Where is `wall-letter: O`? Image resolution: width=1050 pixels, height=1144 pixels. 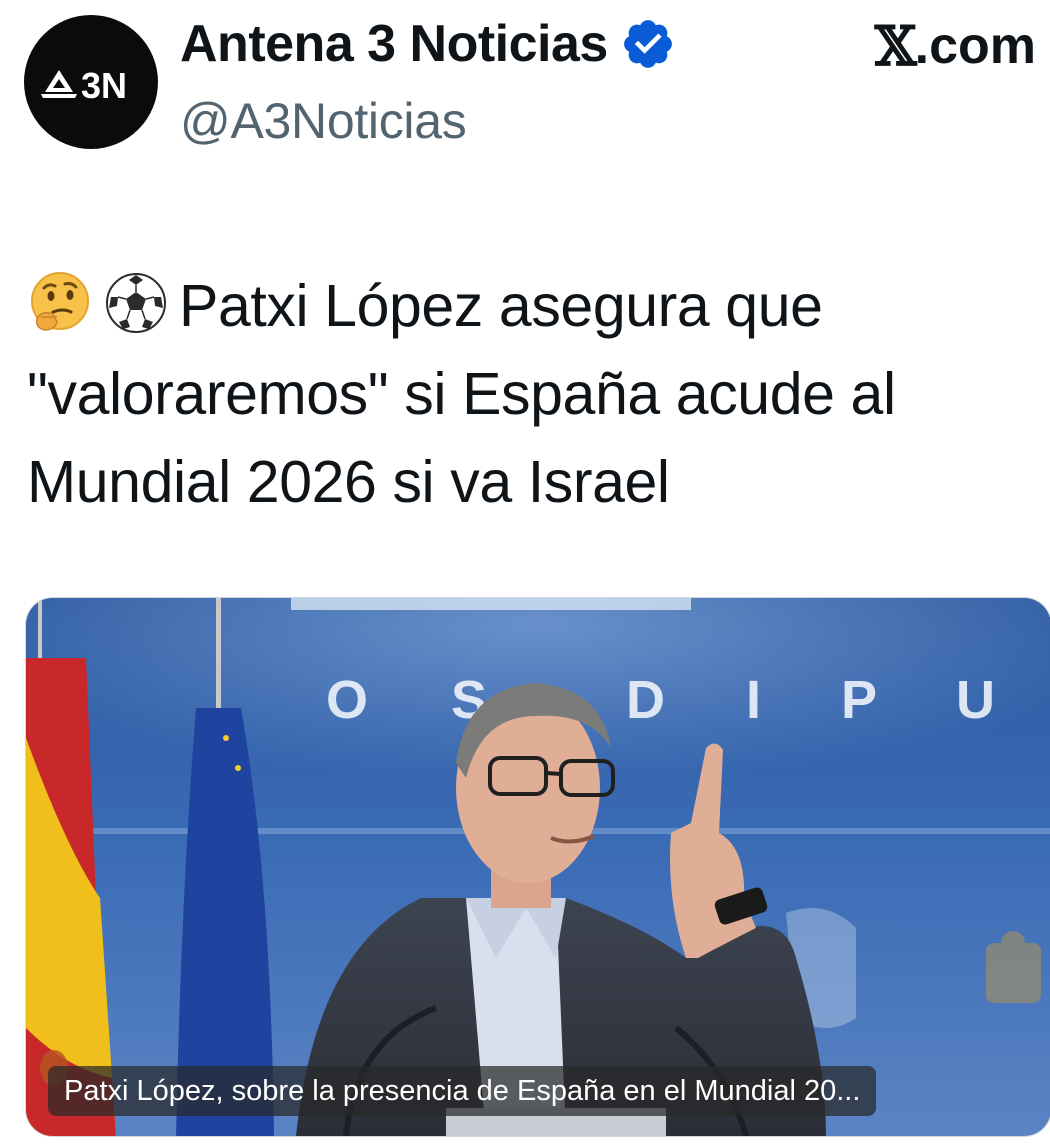 wall-letter: O is located at coordinates (347, 700).